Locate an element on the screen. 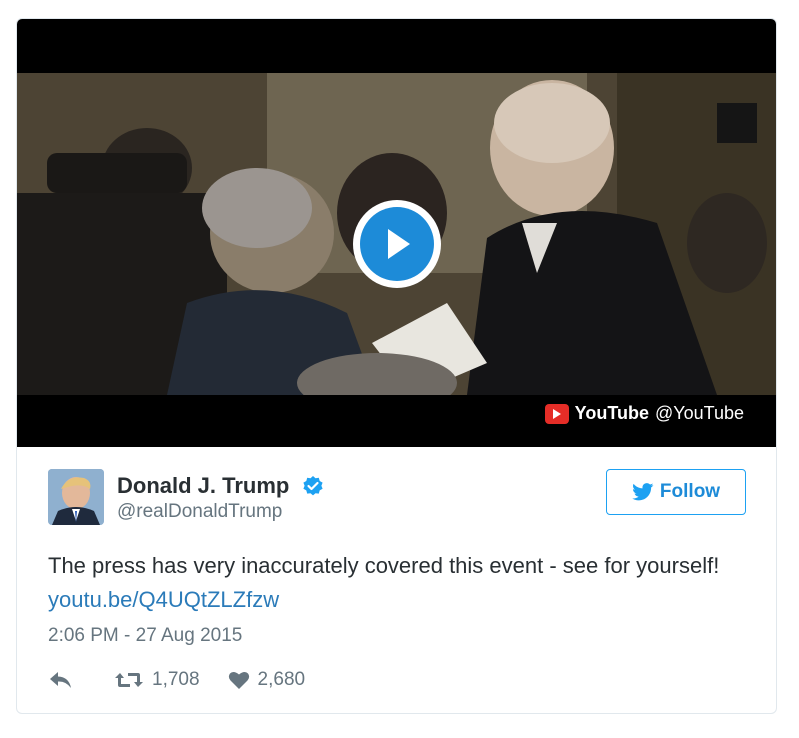 The height and width of the screenshot is (738, 799). heart-icon is located at coordinates (238, 680).